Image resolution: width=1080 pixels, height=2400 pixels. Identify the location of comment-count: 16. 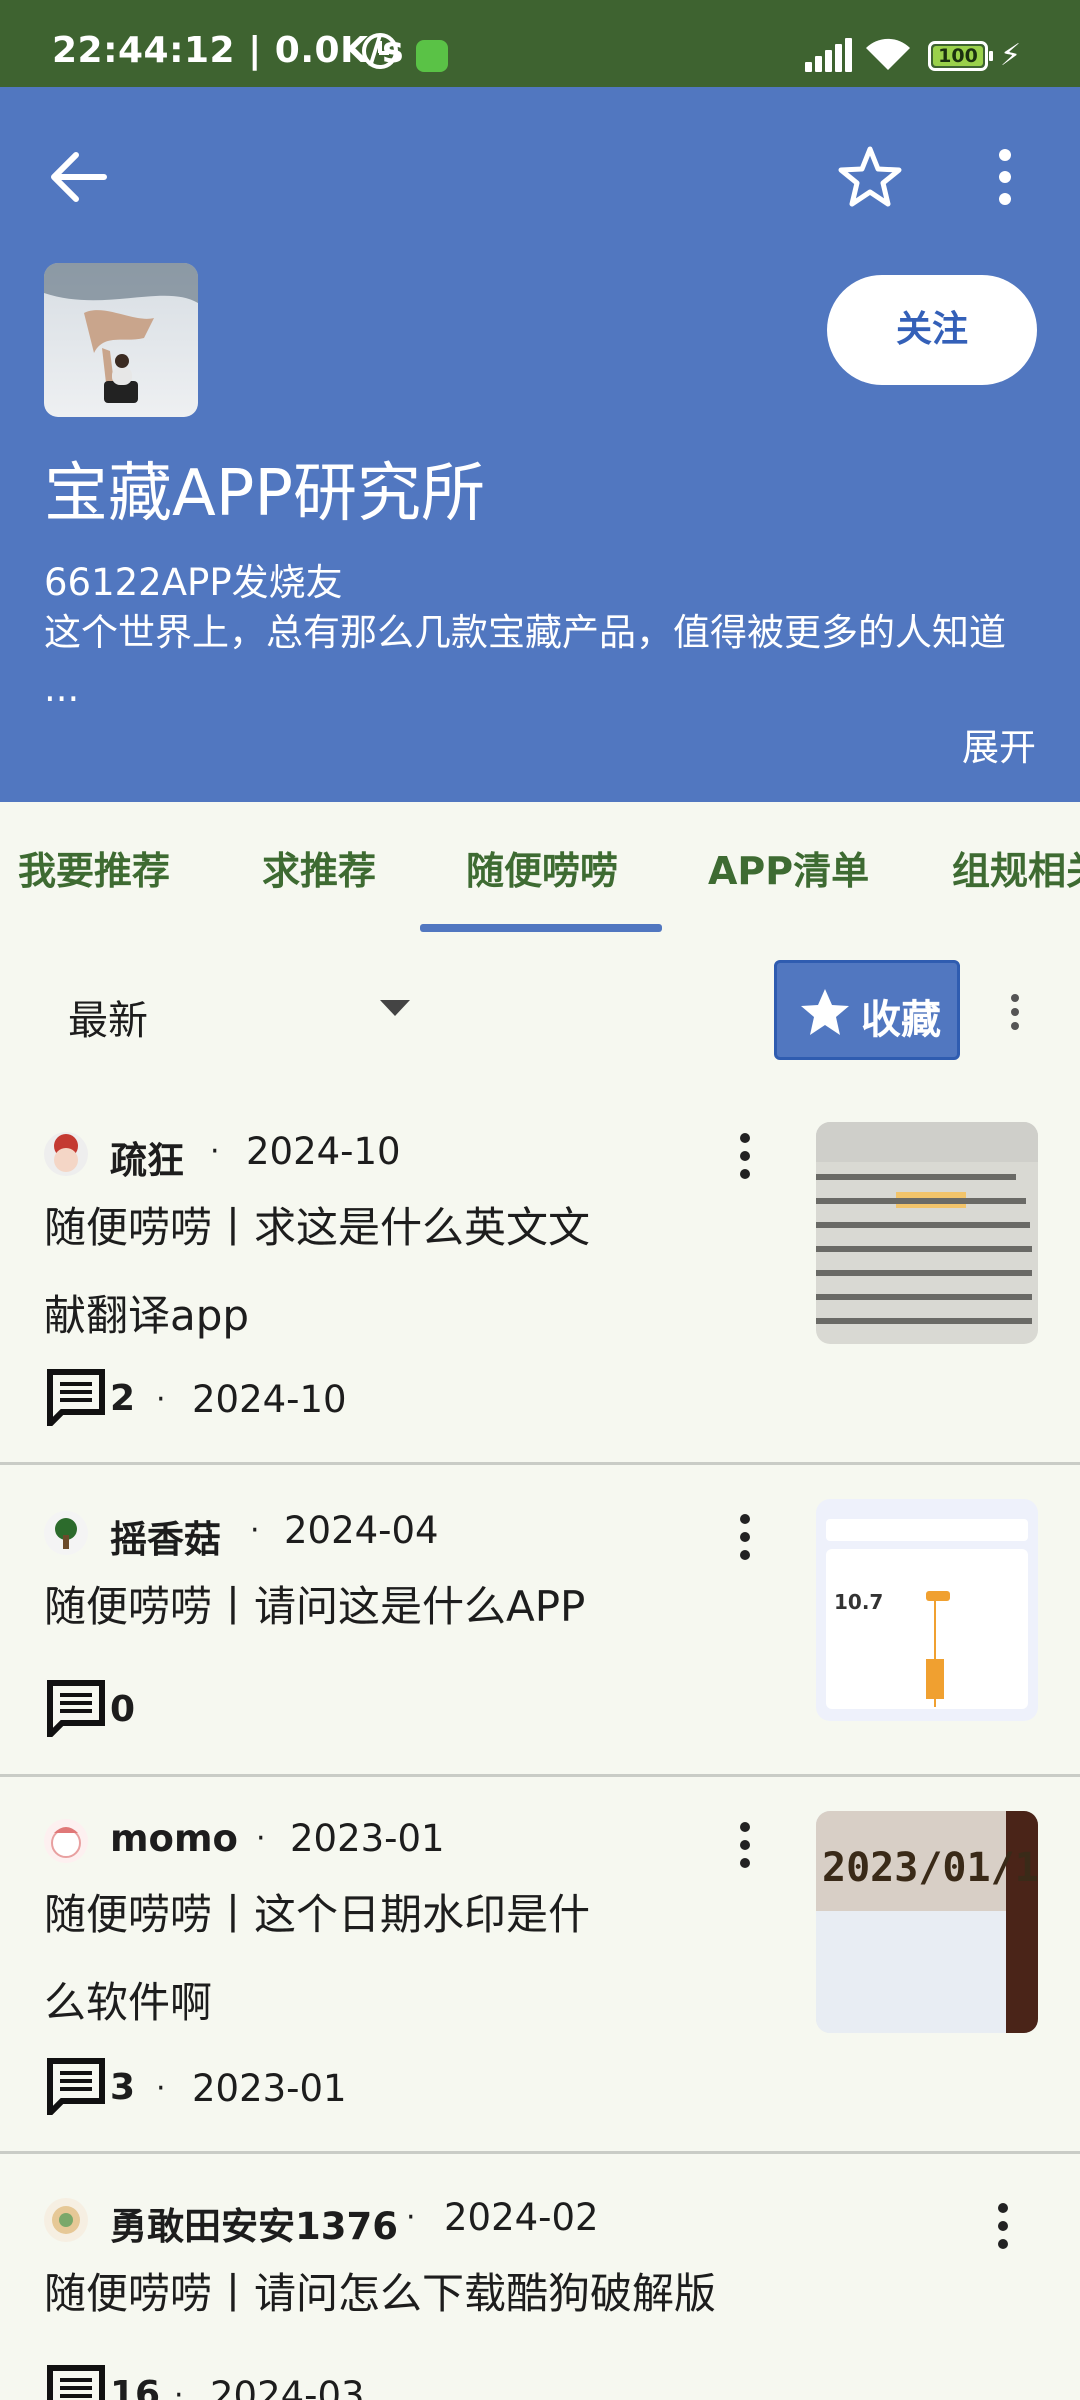
(135, 2387).